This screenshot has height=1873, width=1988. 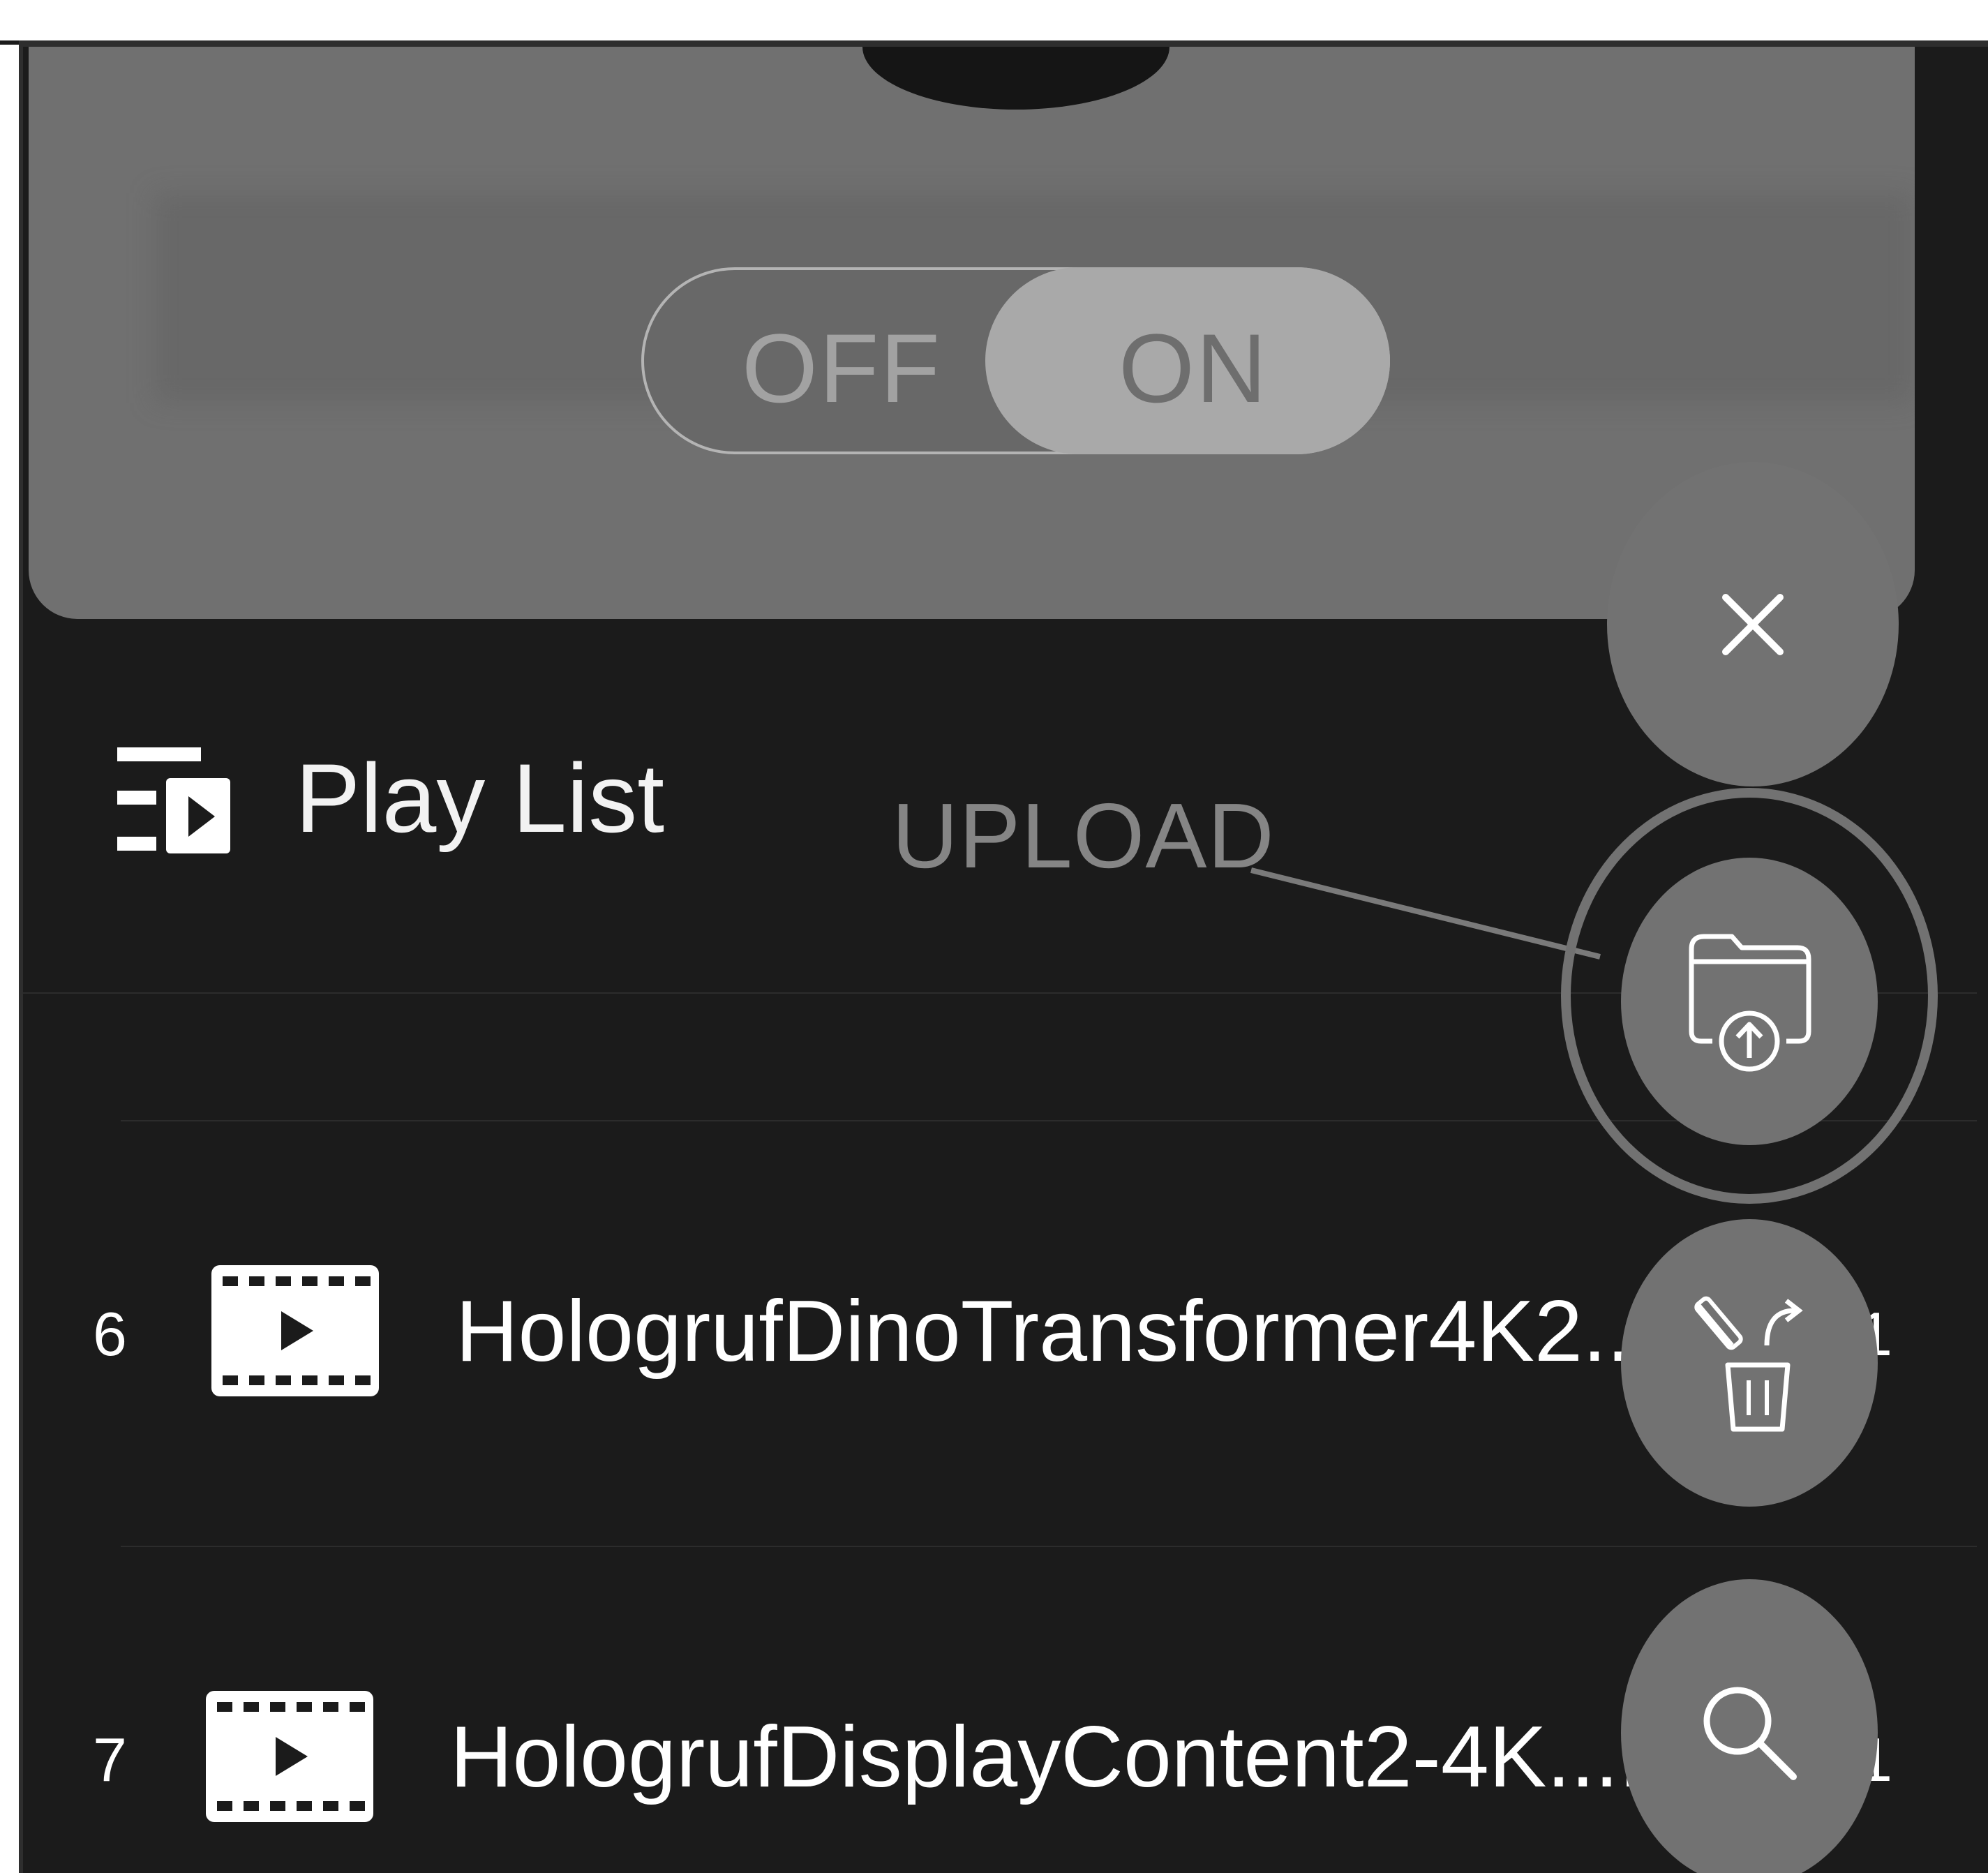 I want to click on delete-button, so click(x=1749, y=1363).